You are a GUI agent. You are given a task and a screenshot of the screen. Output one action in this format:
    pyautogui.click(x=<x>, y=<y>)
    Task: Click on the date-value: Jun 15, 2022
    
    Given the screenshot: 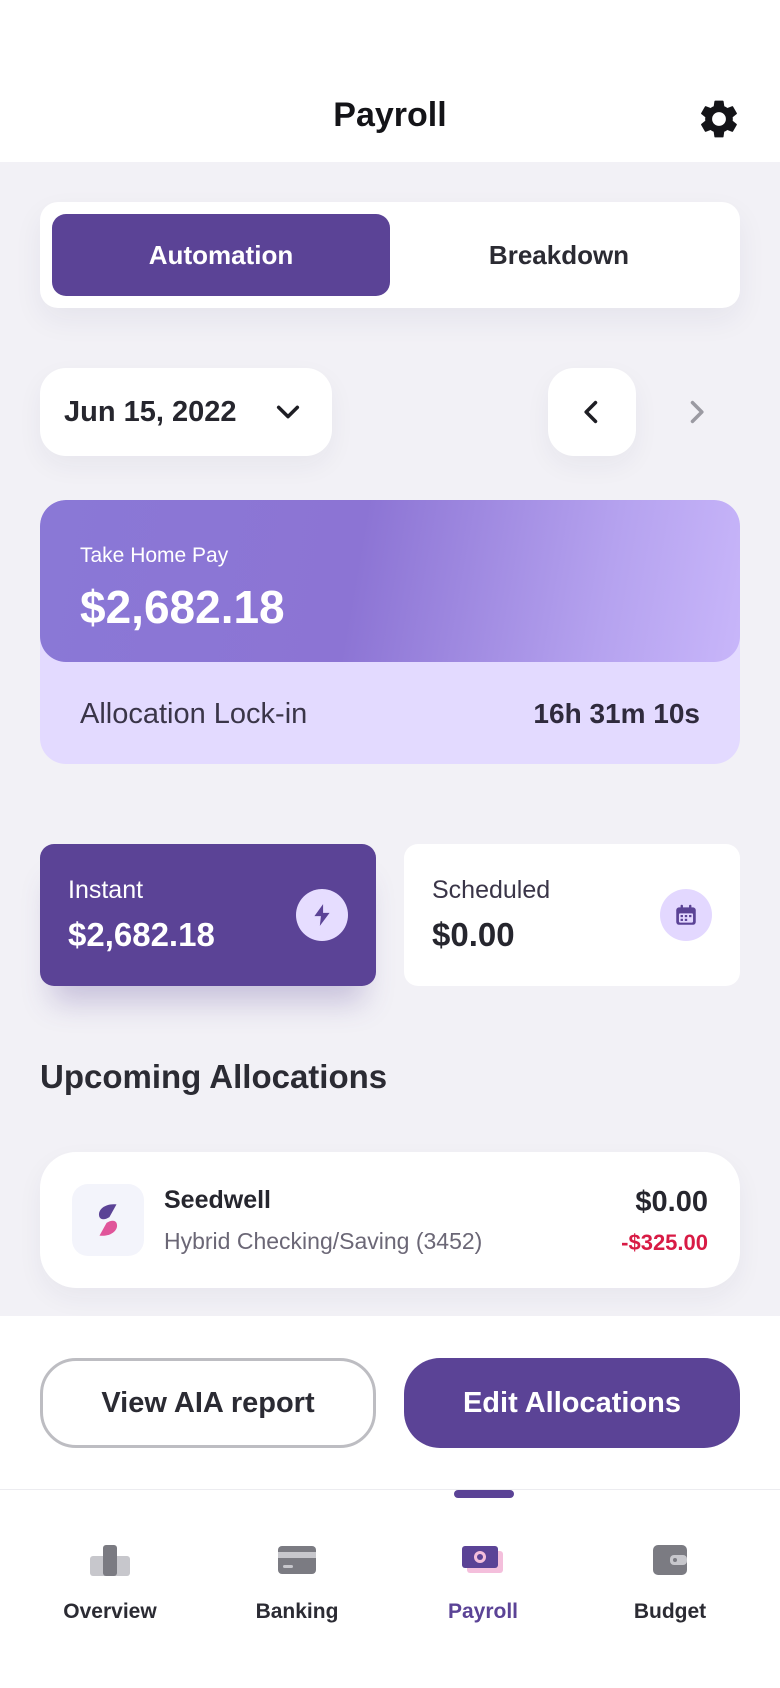 What is the action you would take?
    pyautogui.click(x=150, y=411)
    